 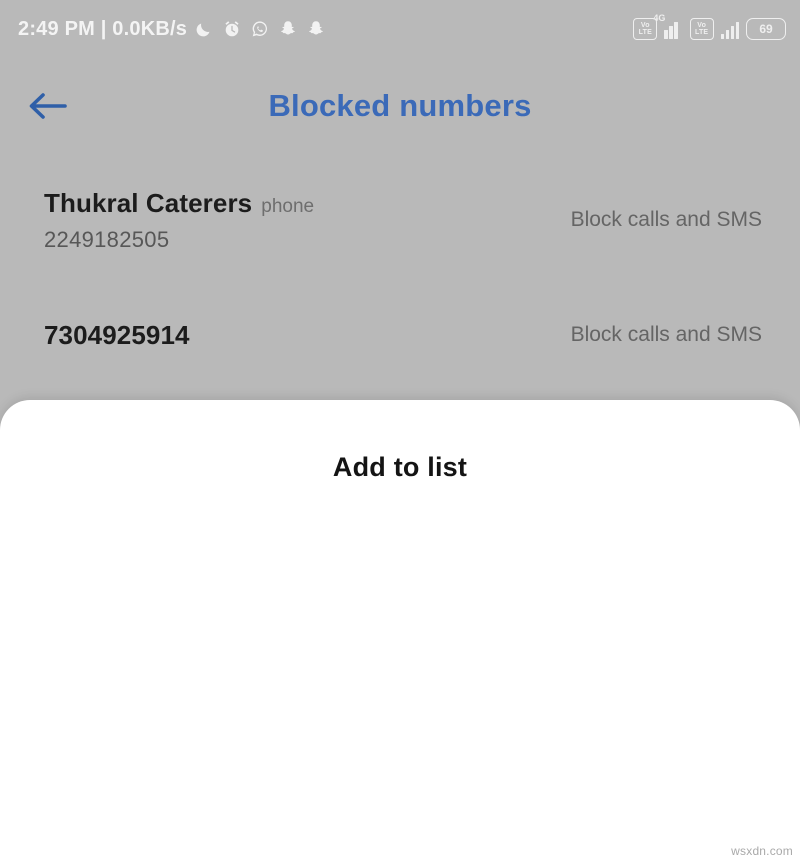 I want to click on blocked-entry-info: 7304925914, so click(x=117, y=335).